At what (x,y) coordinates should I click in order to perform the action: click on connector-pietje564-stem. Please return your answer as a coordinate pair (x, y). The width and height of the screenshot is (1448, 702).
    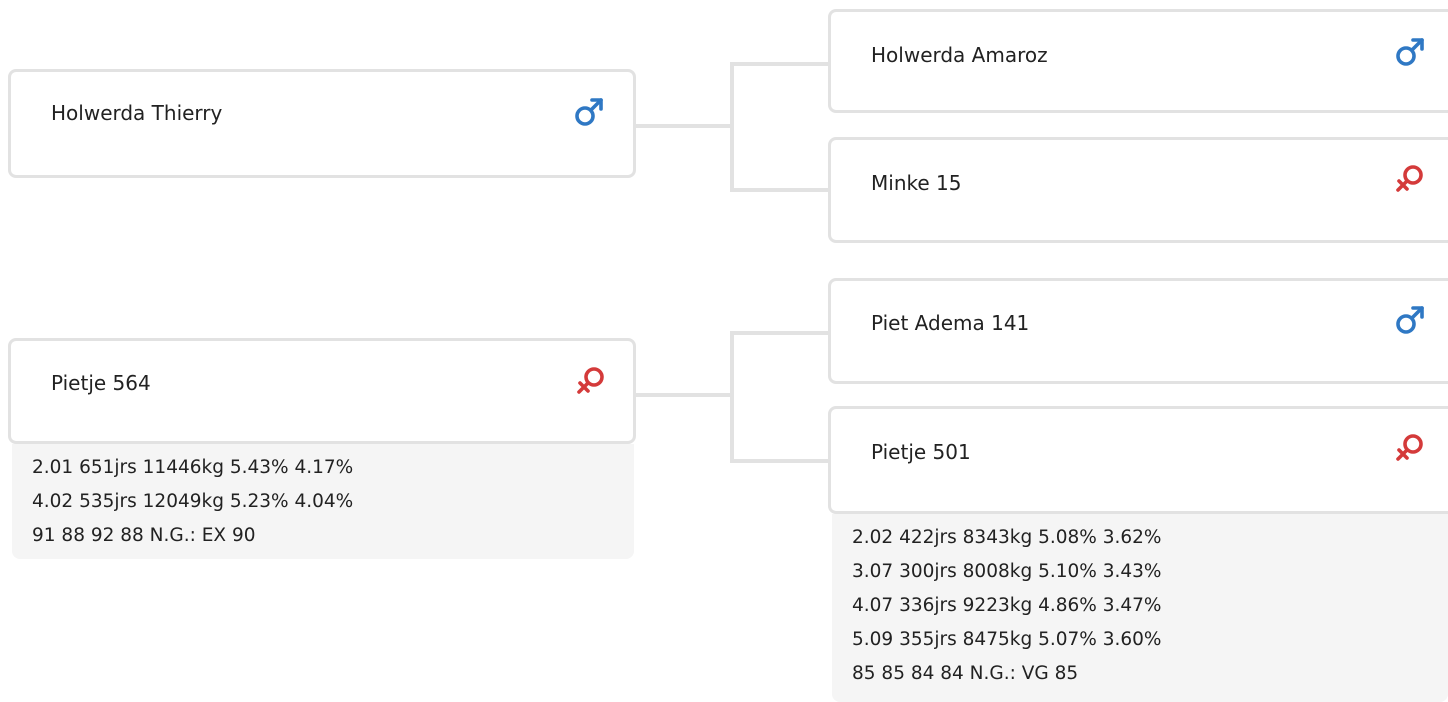
    Looking at the image, I should click on (683, 395).